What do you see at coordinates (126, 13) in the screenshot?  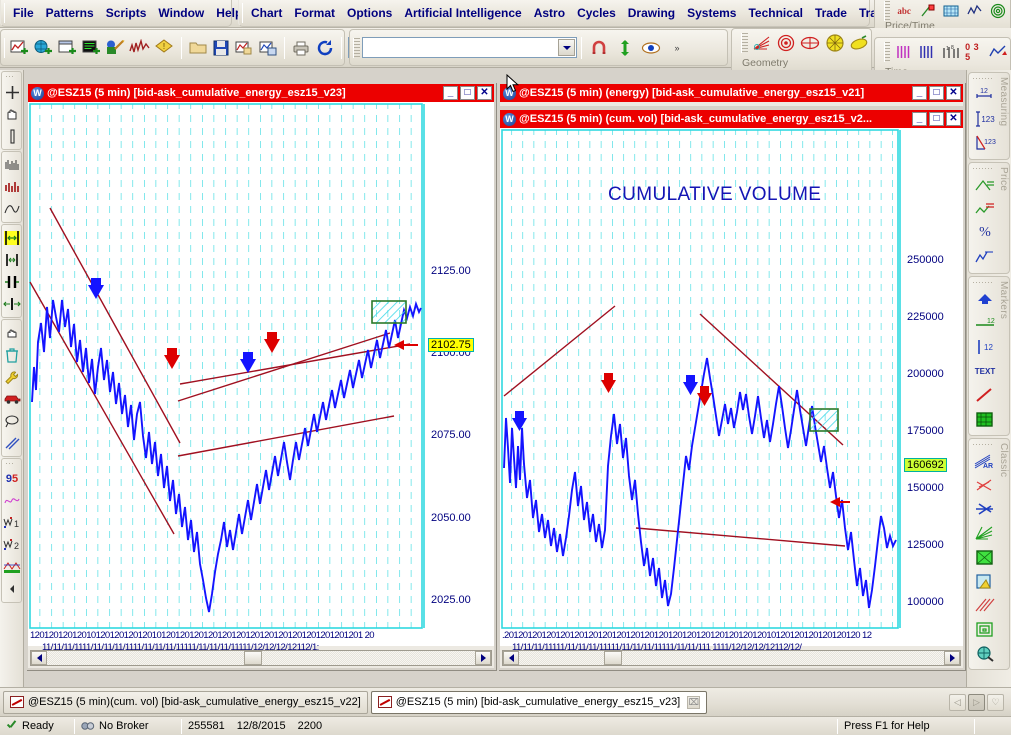 I see `menu-scripts: Scripts` at bounding box center [126, 13].